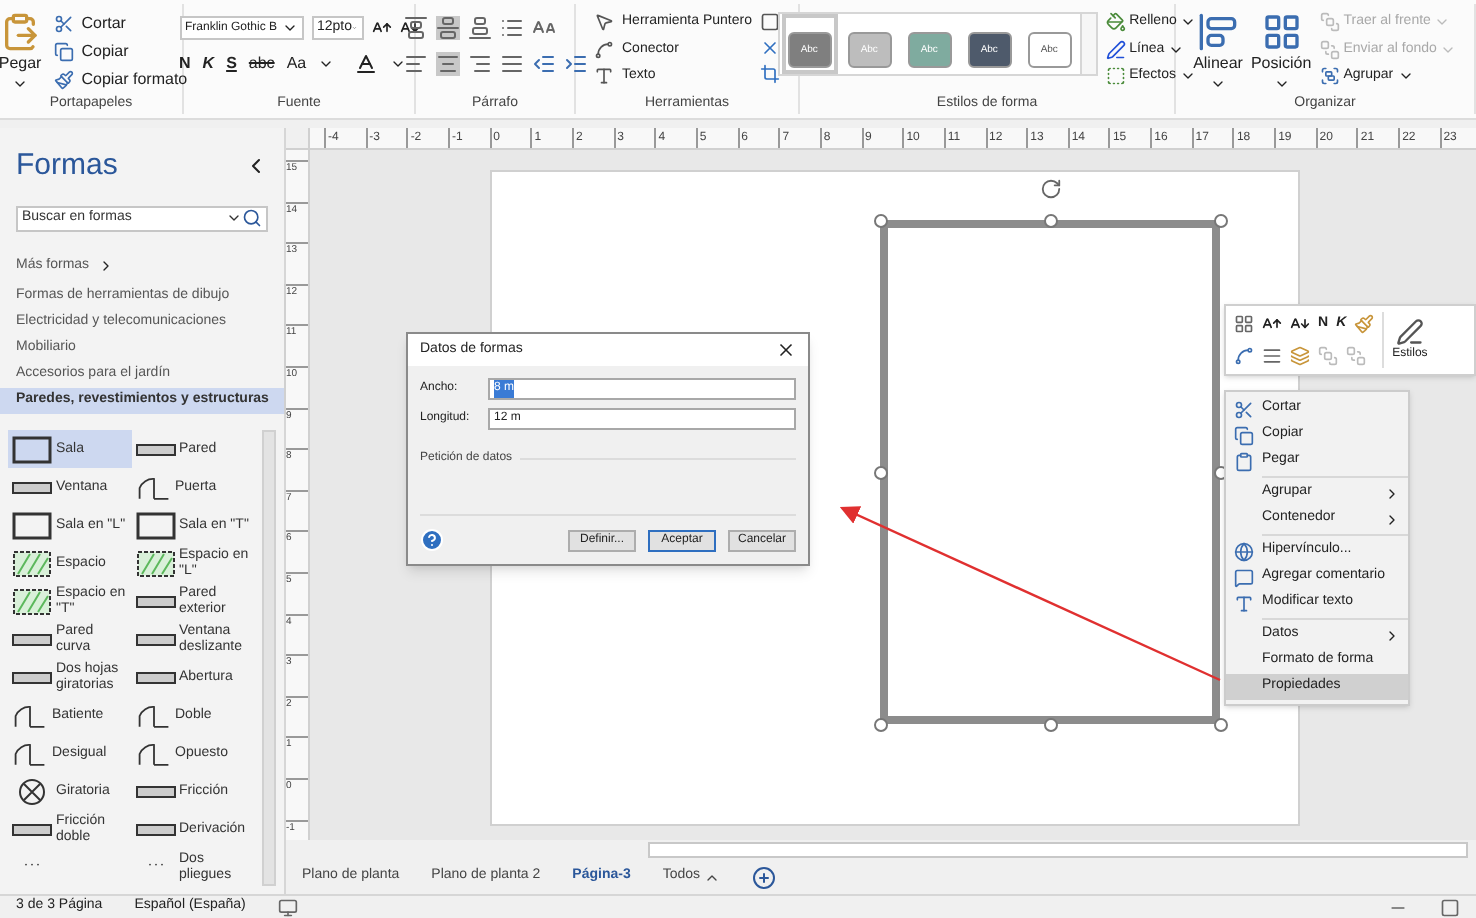  I want to click on crop-icon, so click(769, 74).